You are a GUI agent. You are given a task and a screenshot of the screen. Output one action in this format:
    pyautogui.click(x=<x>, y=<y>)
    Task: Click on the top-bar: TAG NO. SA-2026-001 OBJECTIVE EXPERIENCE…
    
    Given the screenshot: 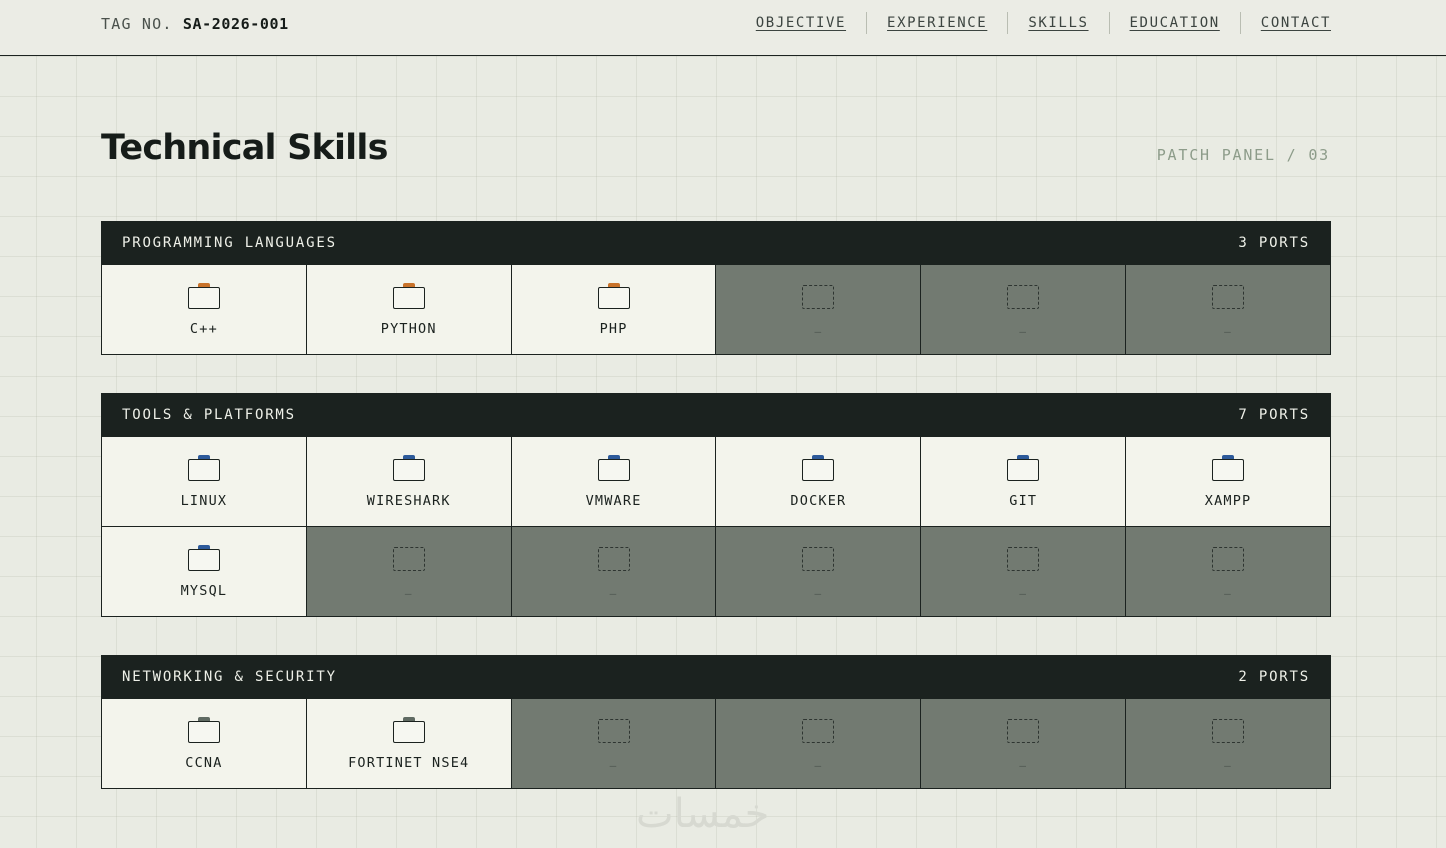 What is the action you would take?
    pyautogui.click(x=723, y=28)
    